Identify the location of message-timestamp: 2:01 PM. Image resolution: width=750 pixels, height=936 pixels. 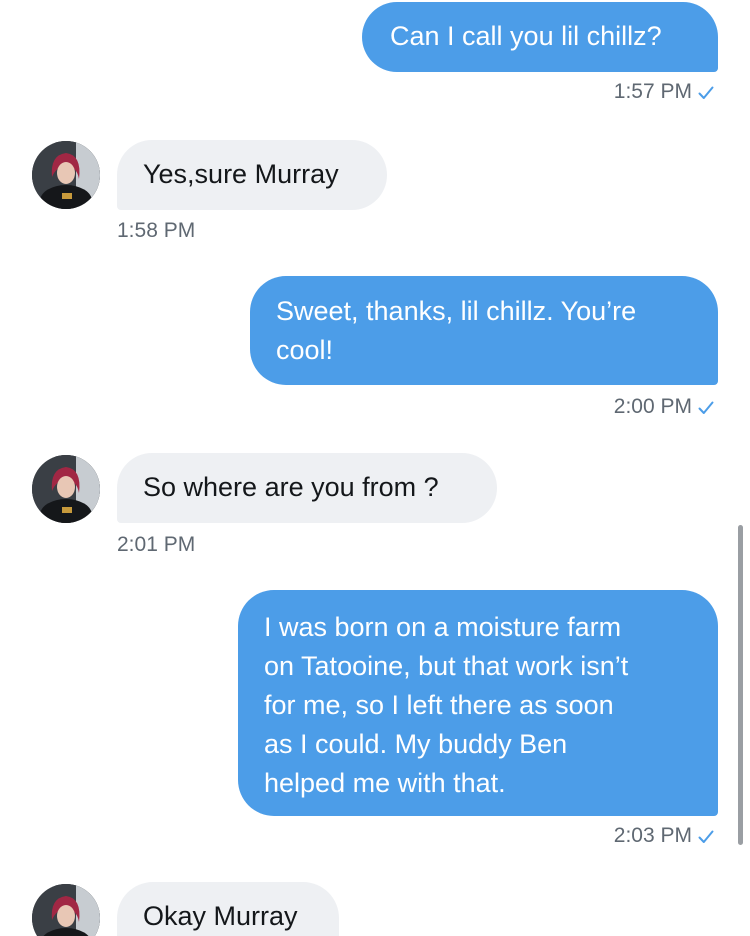
(156, 544).